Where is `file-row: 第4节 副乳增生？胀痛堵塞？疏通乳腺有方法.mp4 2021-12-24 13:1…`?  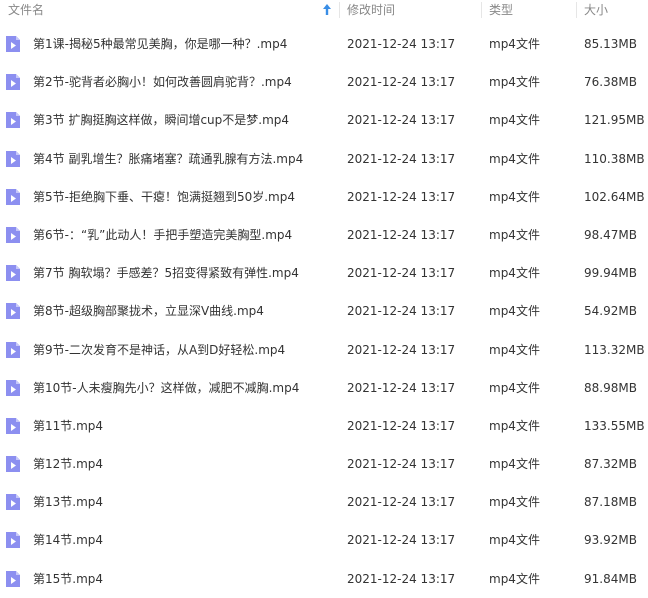 file-row: 第4节 副乳增生？胀痛堵塞？疏通乳腺有方法.mp4 2021-12-24 13:1… is located at coordinates (324, 159).